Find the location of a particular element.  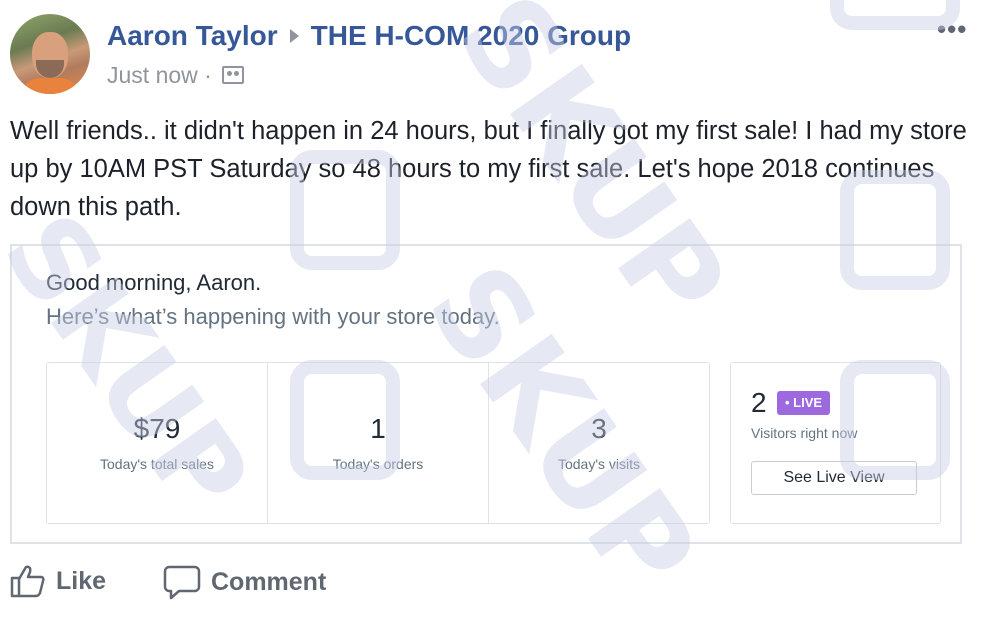

stat-label: Today's orders is located at coordinates (378, 464).